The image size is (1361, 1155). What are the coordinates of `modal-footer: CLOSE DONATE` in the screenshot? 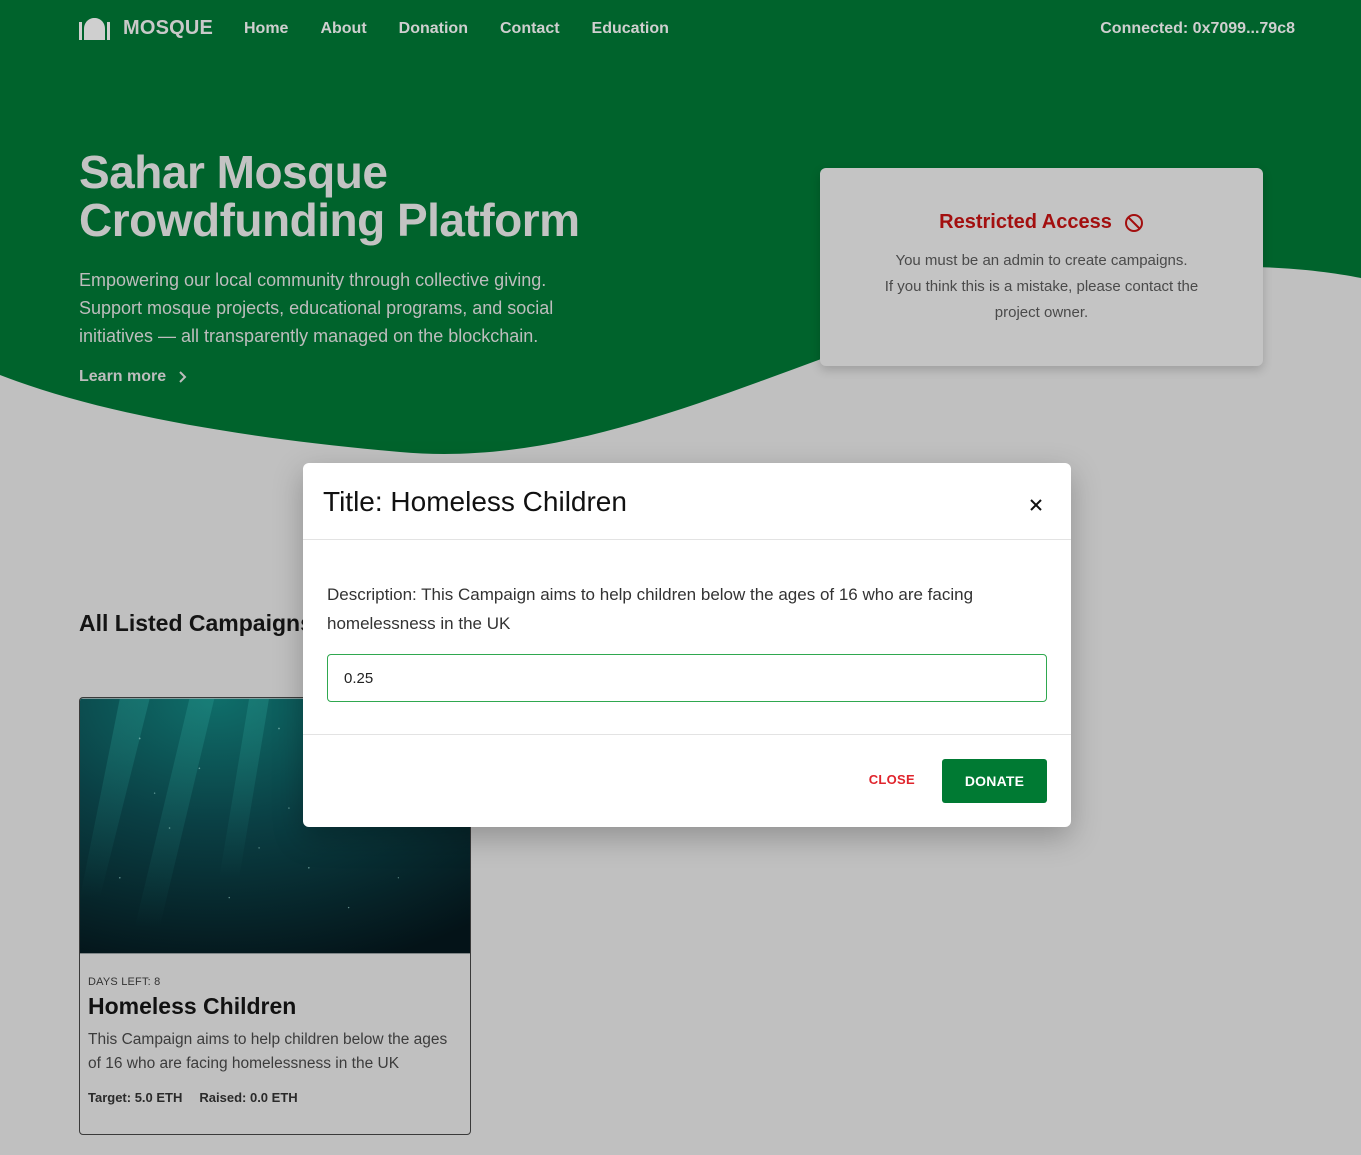 It's located at (687, 780).